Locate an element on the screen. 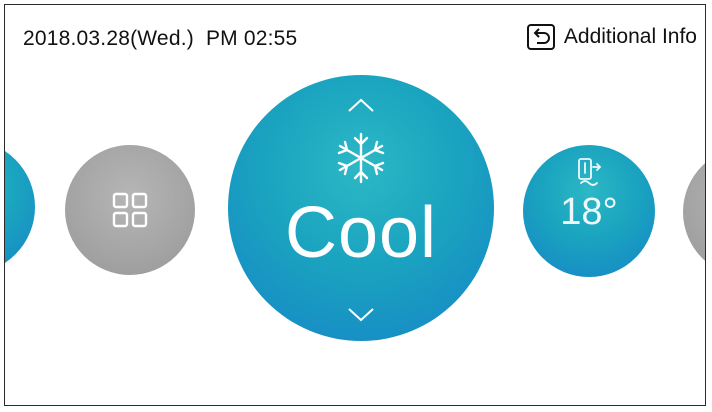 This screenshot has height=412, width=712. datetime: 2018.03.28(Wed.) PM 02:55 is located at coordinates (160, 39).